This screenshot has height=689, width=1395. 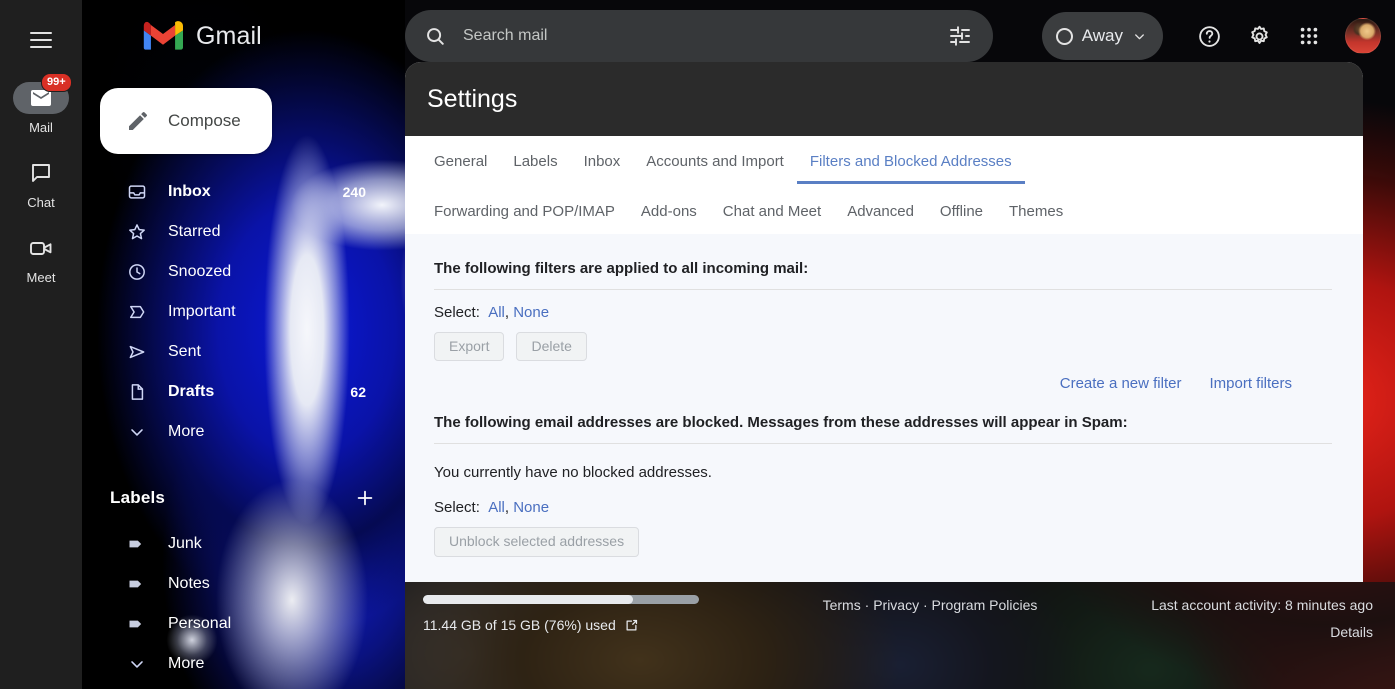 I want to click on nav-item-more: More, so click(x=232, y=432).